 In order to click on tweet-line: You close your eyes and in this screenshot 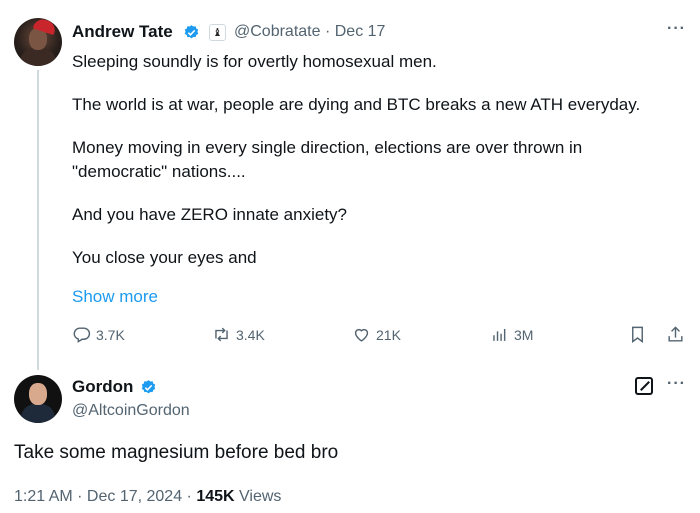, I will do `click(164, 257)`.